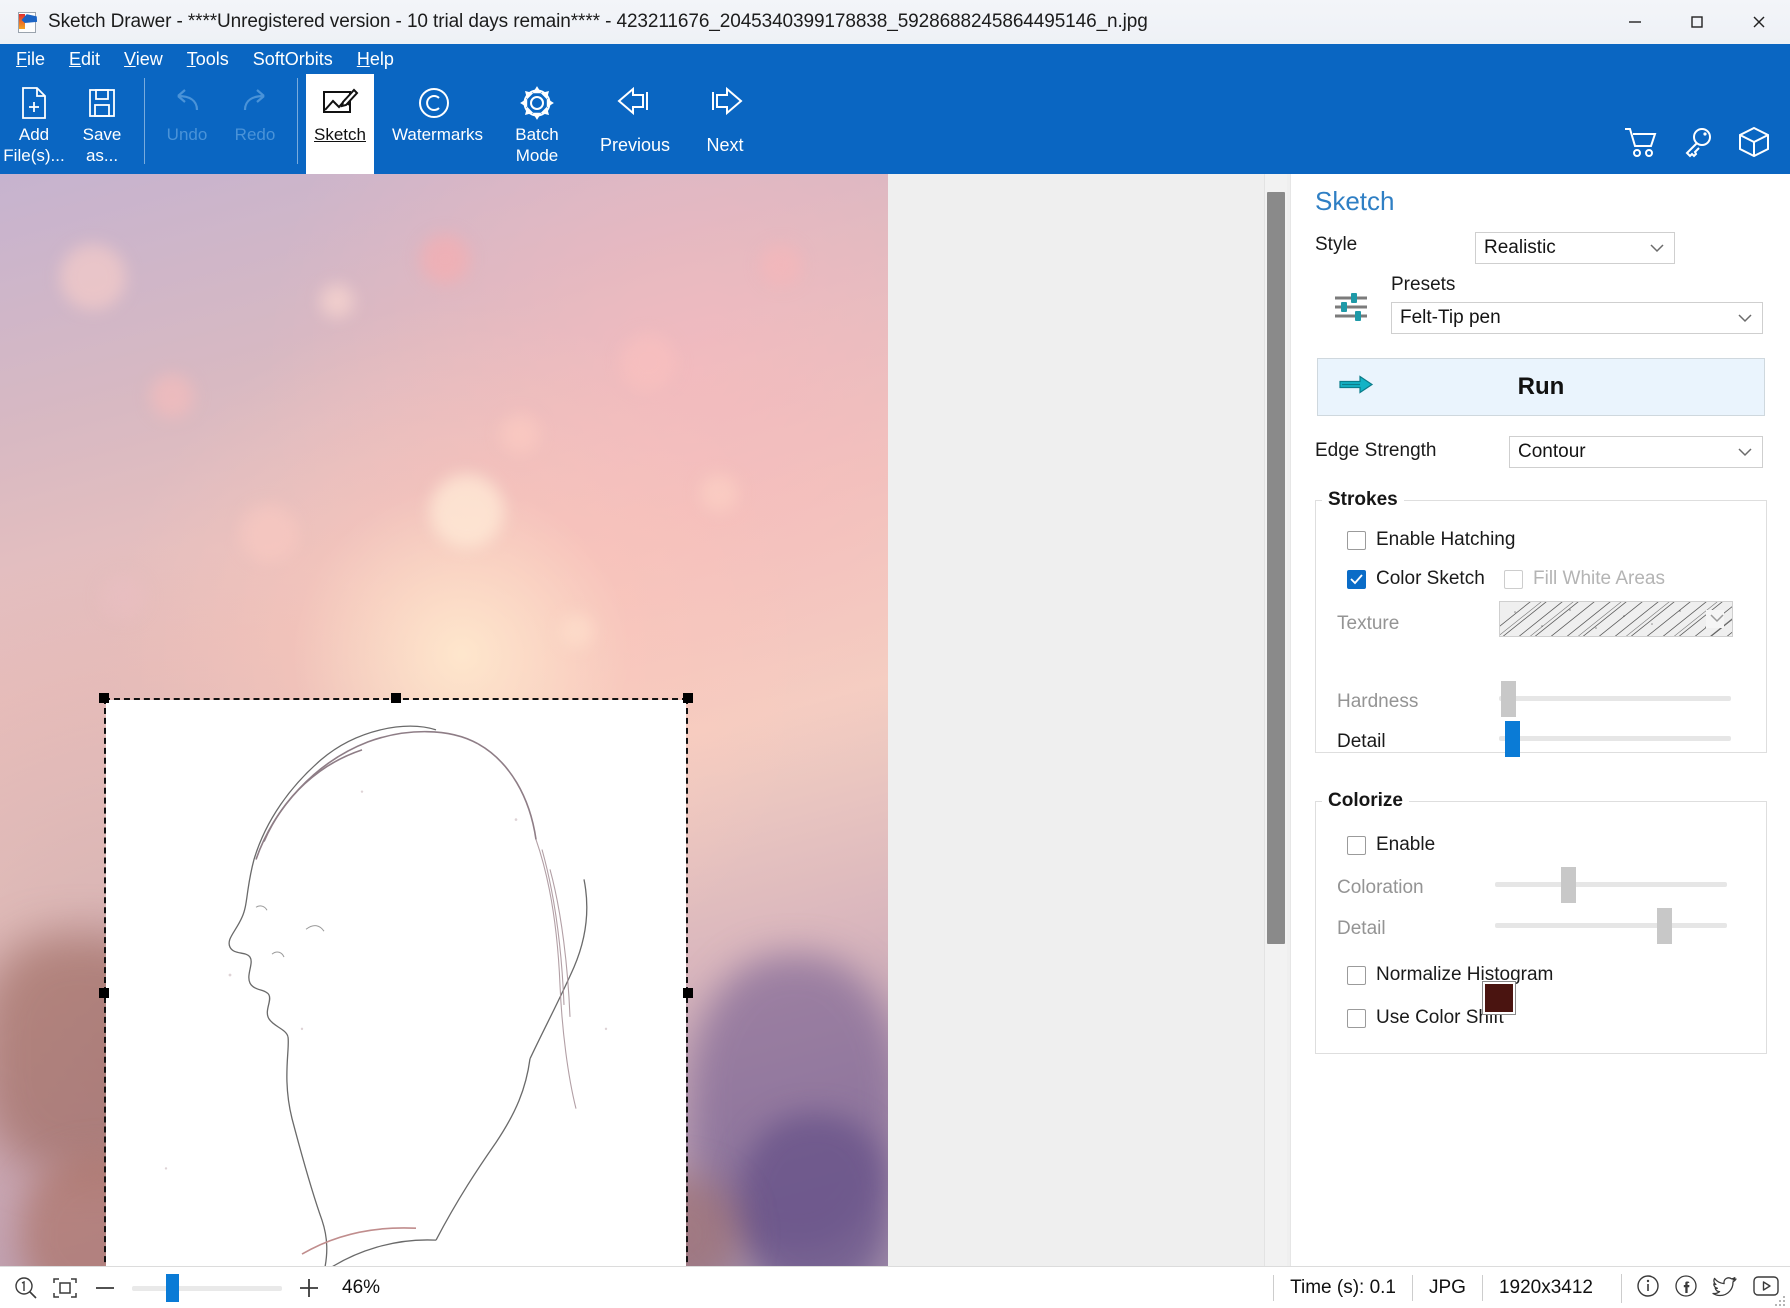 Image resolution: width=1790 pixels, height=1308 pixels. I want to click on menu-edit: Edit, so click(84, 59).